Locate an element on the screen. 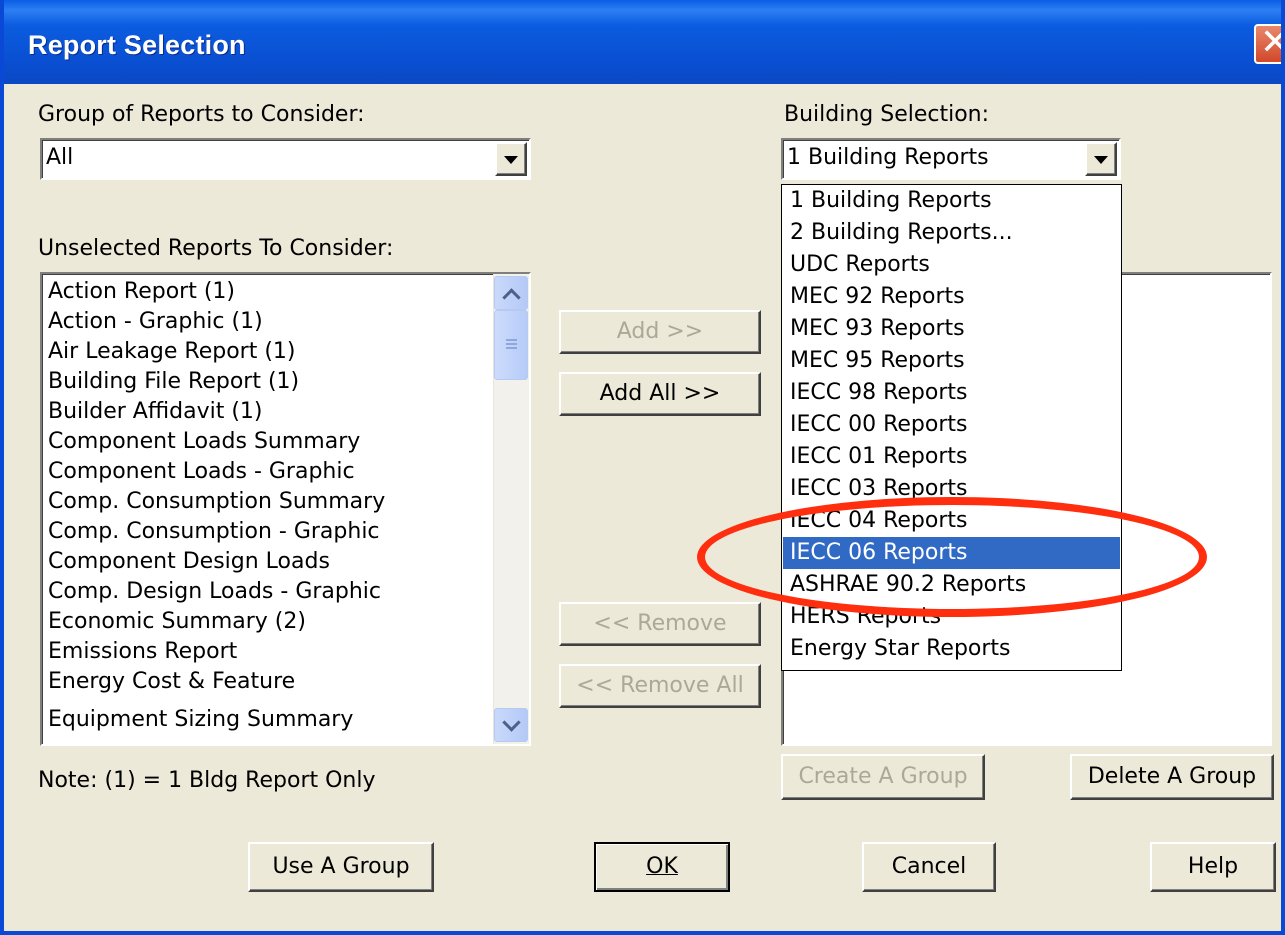 The image size is (1285, 935). title-bar: Report Selection ✕ is located at coordinates (642, 42).